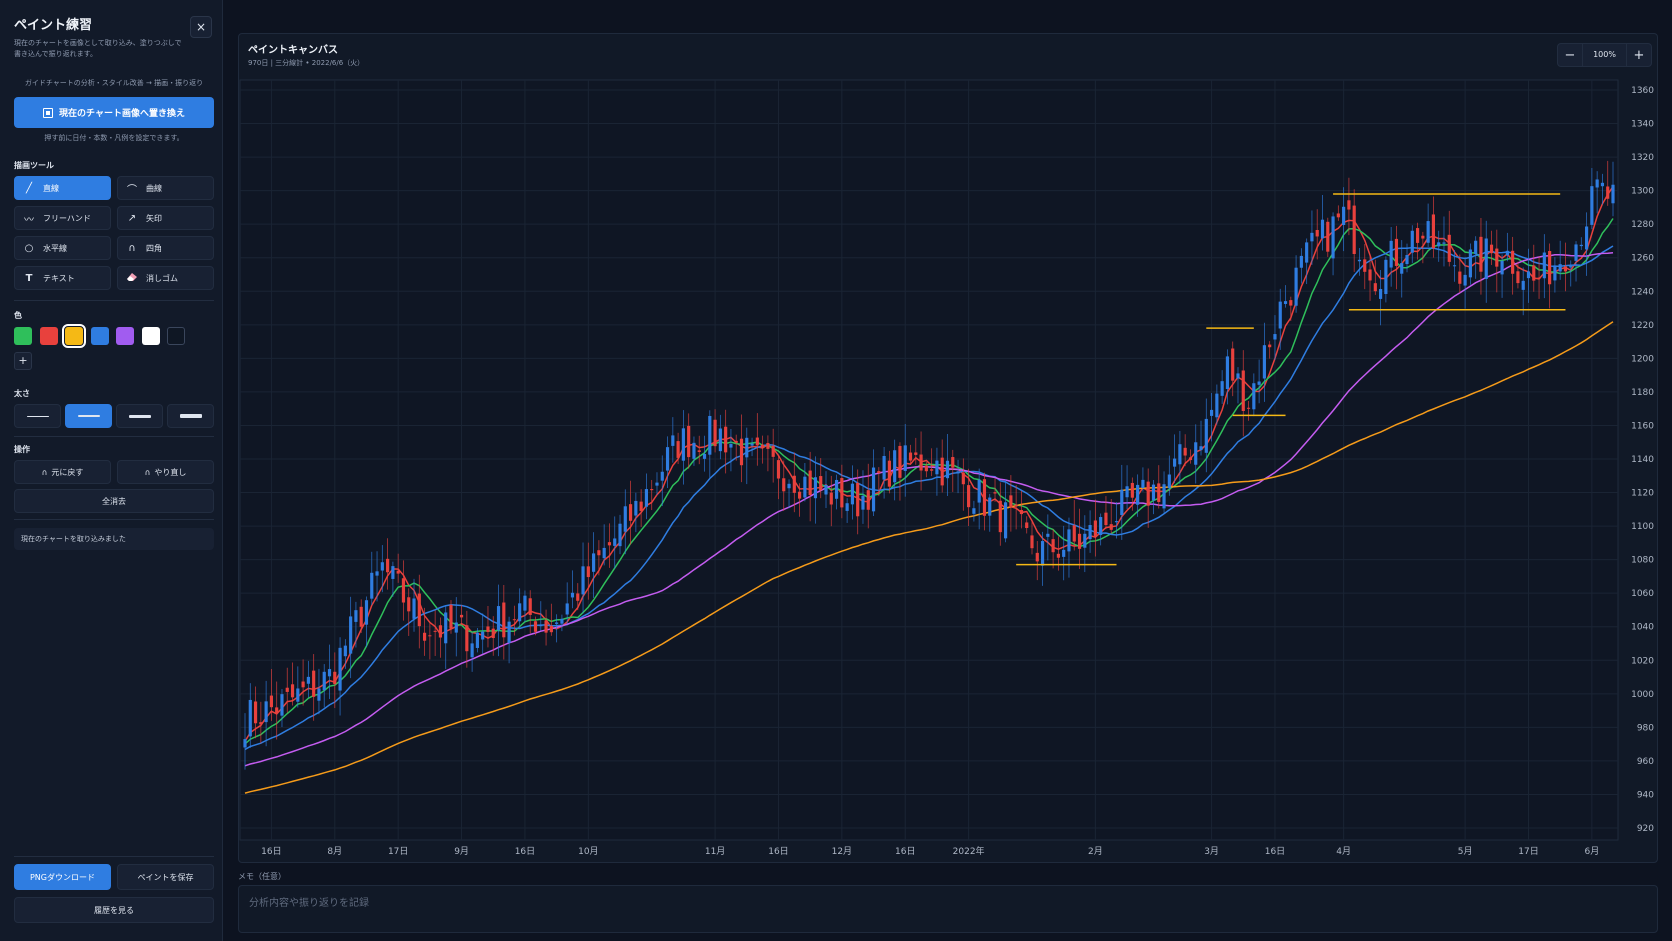  I want to click on add-color-button: +, so click(23, 361).